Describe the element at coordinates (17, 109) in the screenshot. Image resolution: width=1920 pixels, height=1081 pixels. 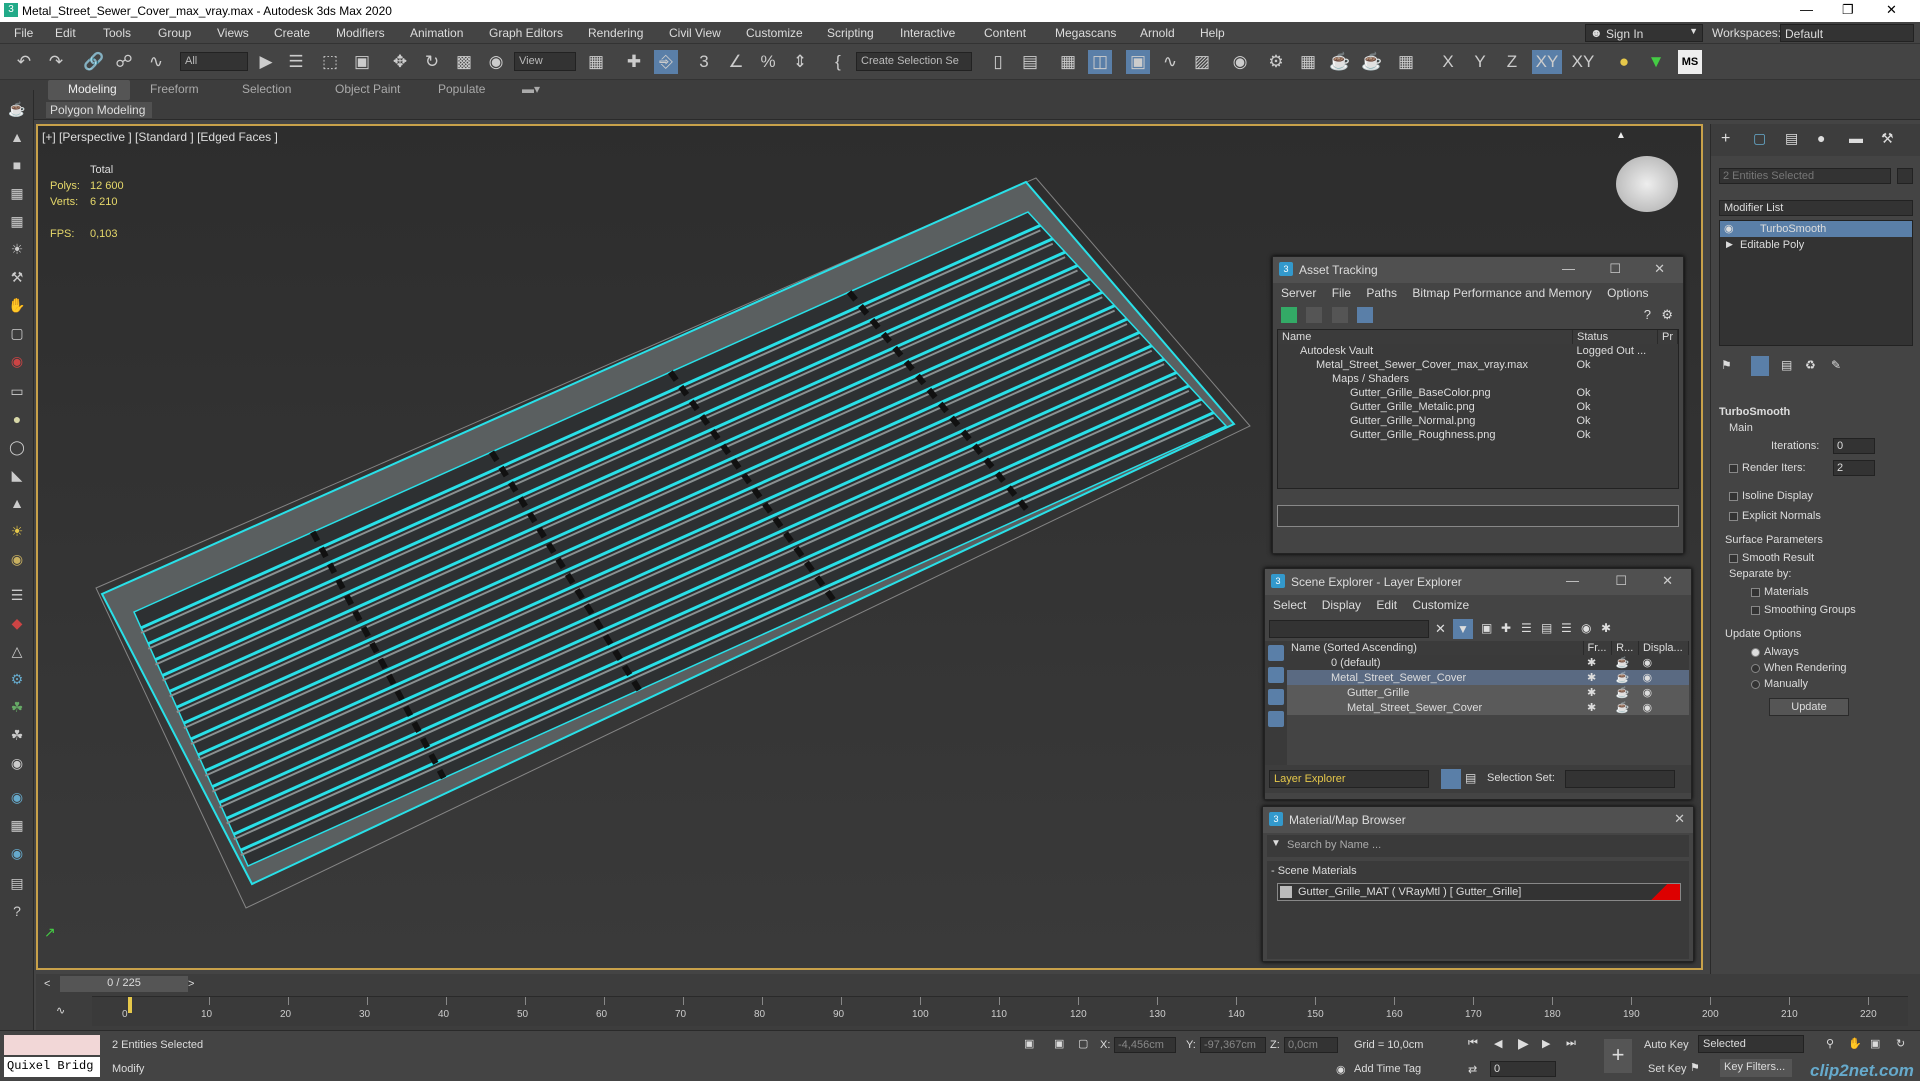
I see `create-teapot-icon: ☕` at that location.